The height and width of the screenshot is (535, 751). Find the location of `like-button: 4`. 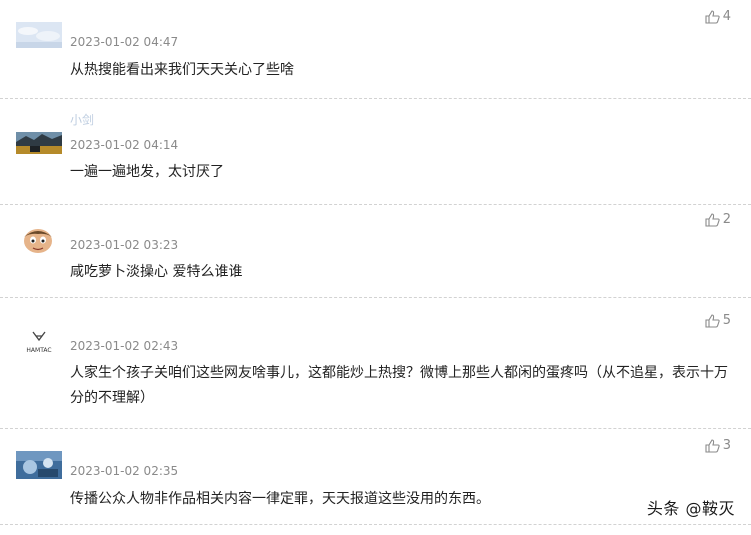

like-button: 4 is located at coordinates (718, 16).